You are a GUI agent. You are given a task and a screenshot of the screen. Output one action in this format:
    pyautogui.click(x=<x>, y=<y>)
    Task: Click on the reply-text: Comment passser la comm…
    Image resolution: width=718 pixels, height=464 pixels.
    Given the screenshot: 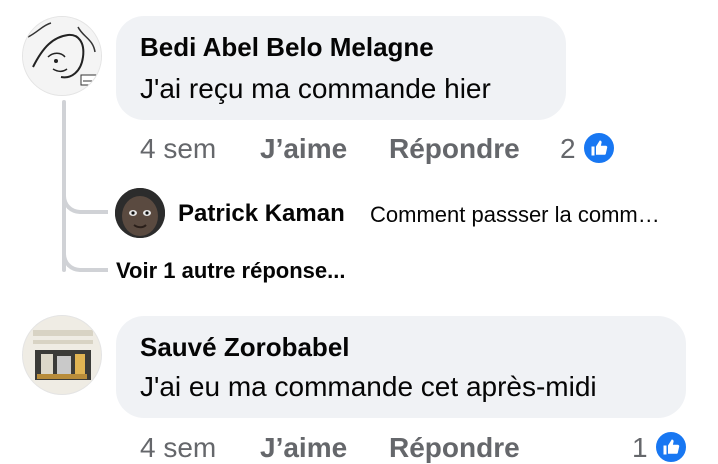 What is the action you would take?
    pyautogui.click(x=515, y=215)
    